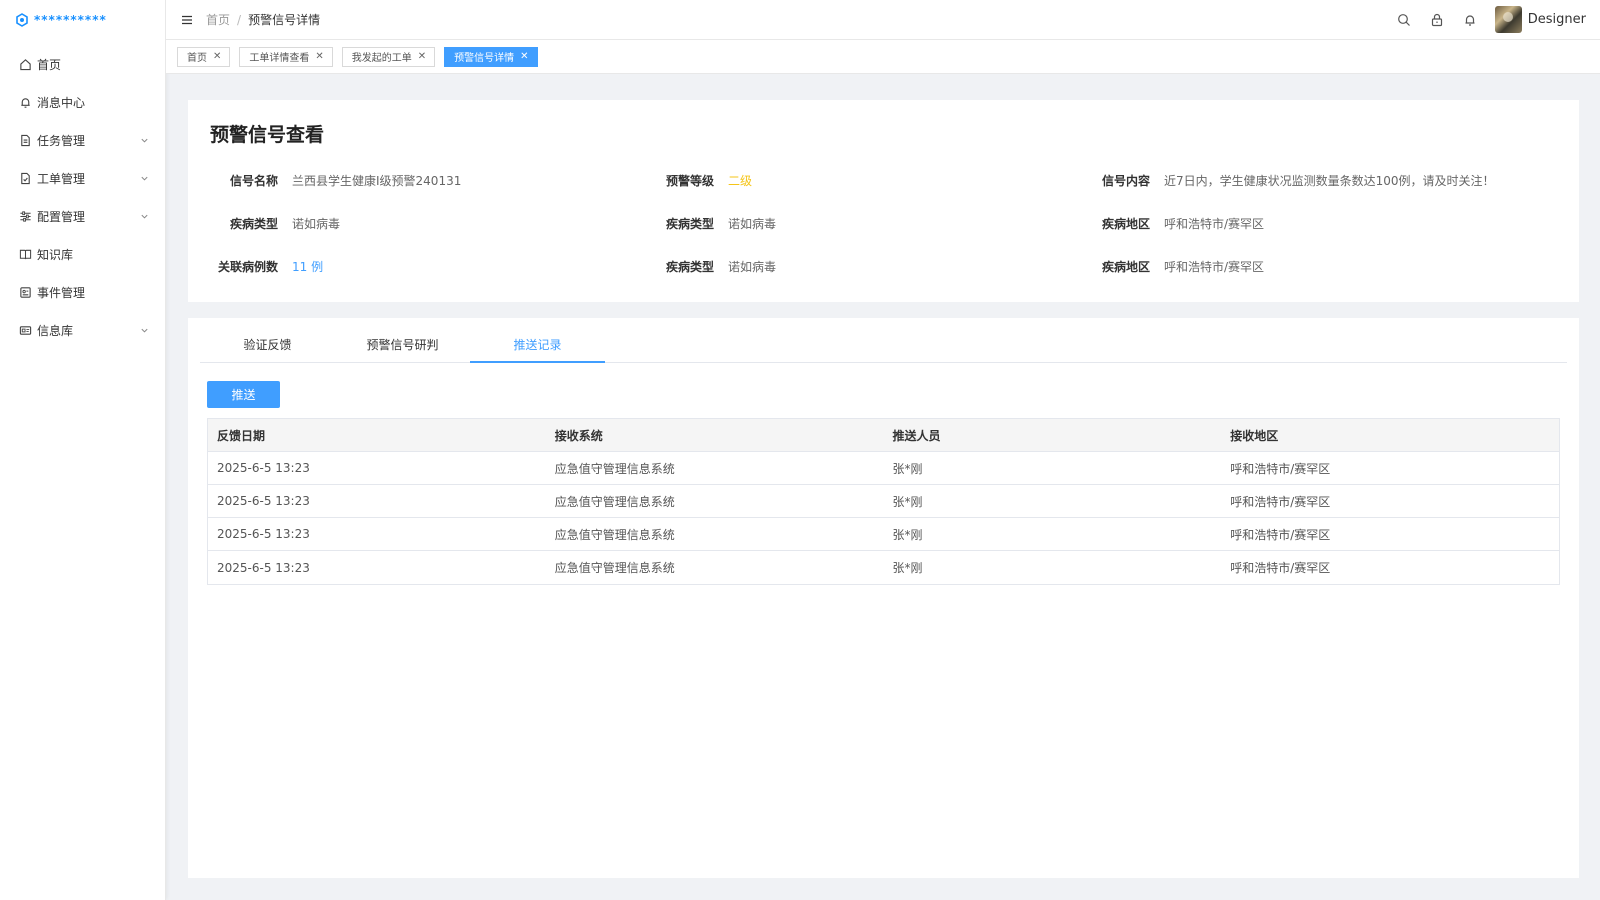 The height and width of the screenshot is (900, 1600). I want to click on warning-level-badge: 二级, so click(740, 181).